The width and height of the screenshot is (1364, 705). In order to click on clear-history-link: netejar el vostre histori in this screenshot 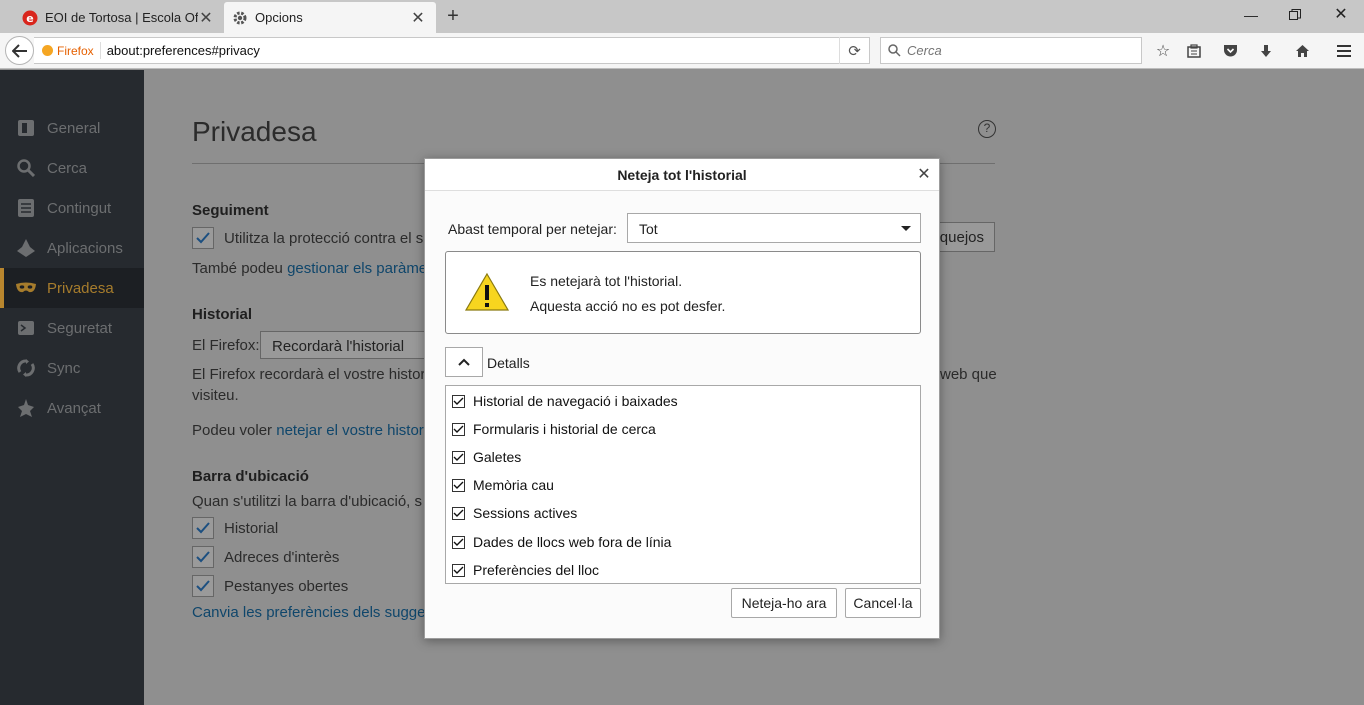, I will do `click(351, 430)`.